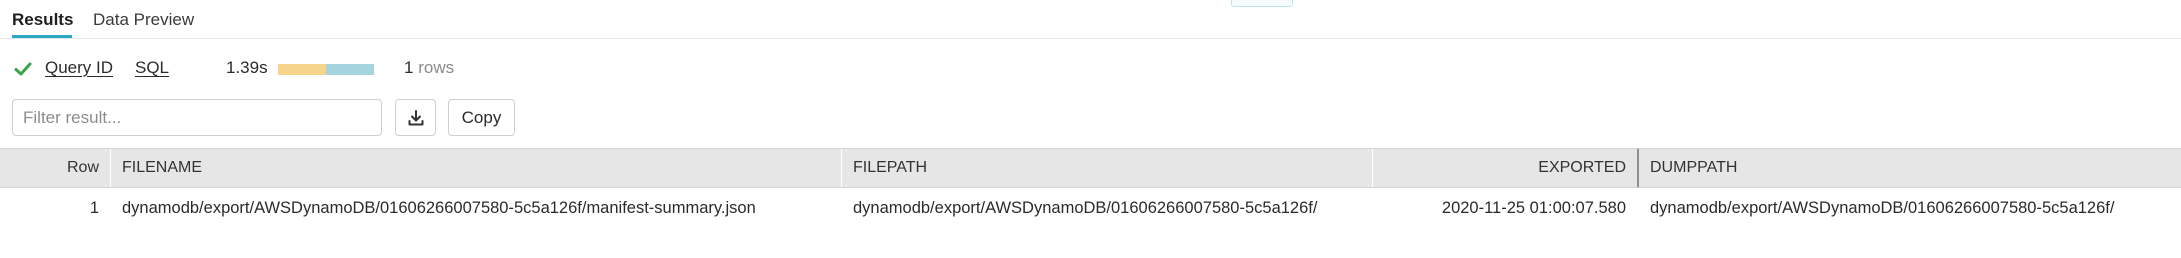  Describe the element at coordinates (152, 68) in the screenshot. I see `sql-link: SQL` at that location.